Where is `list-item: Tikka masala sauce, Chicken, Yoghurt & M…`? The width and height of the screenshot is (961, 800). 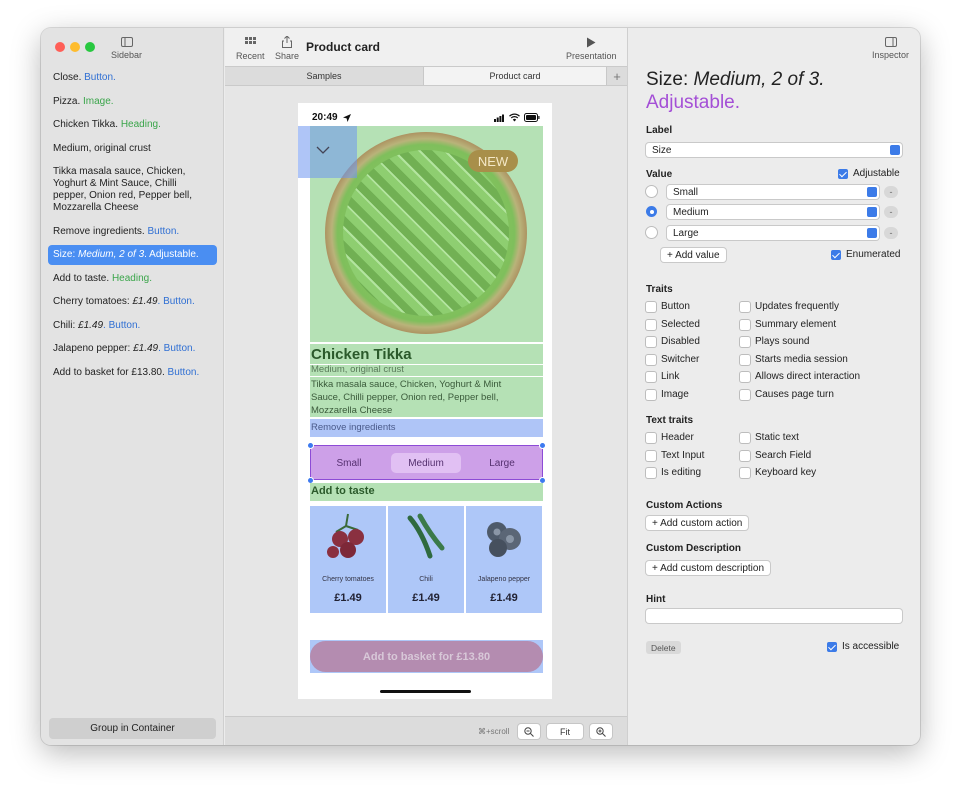
list-item: Tikka masala sauce, Chicken, Yoghurt & M… is located at coordinates (132, 190).